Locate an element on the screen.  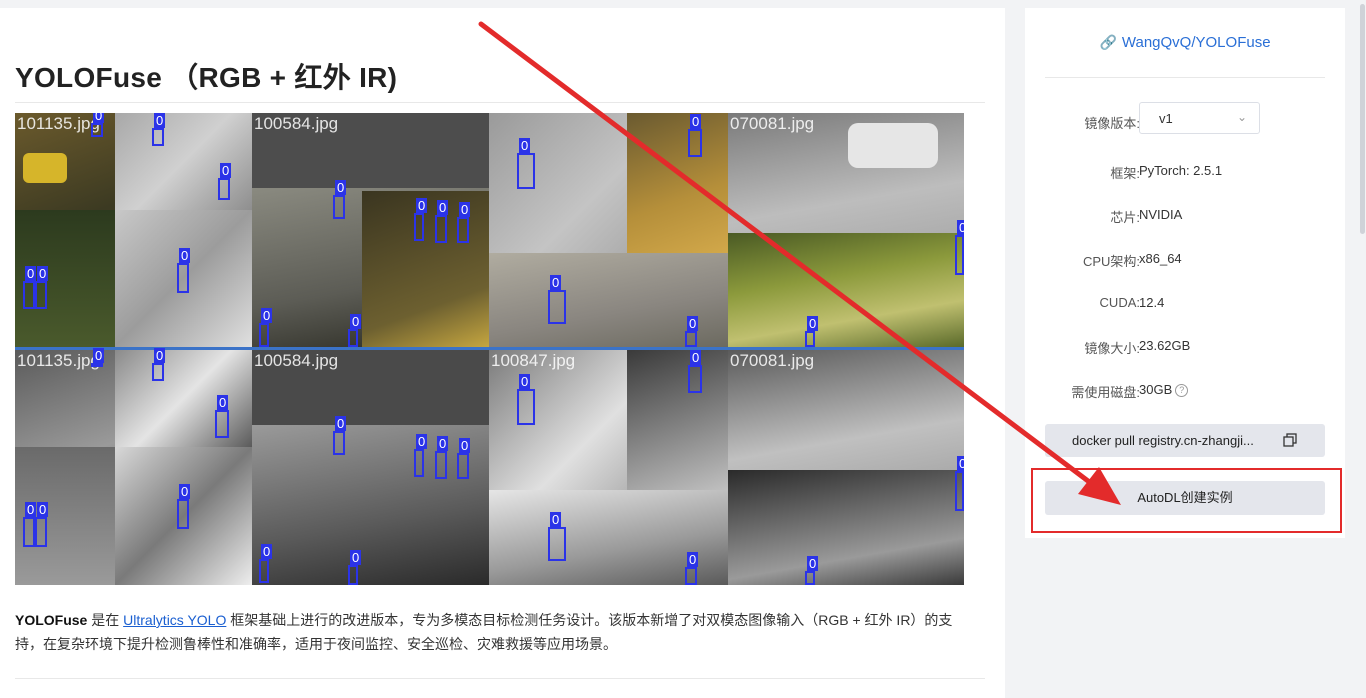
repo-link-text: WangQvQ/YOLOFuse is located at coordinates (1196, 42).